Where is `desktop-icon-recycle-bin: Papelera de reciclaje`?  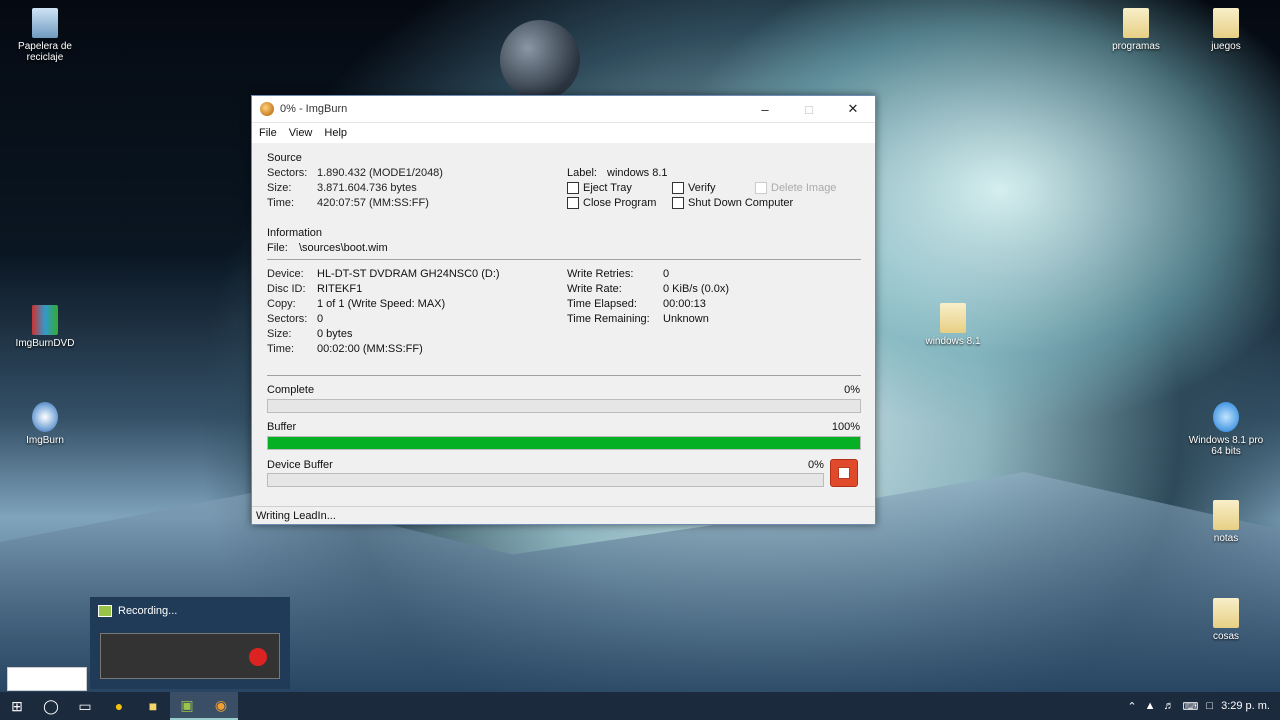 desktop-icon-recycle-bin: Papelera de reciclaje is located at coordinates (45, 35).